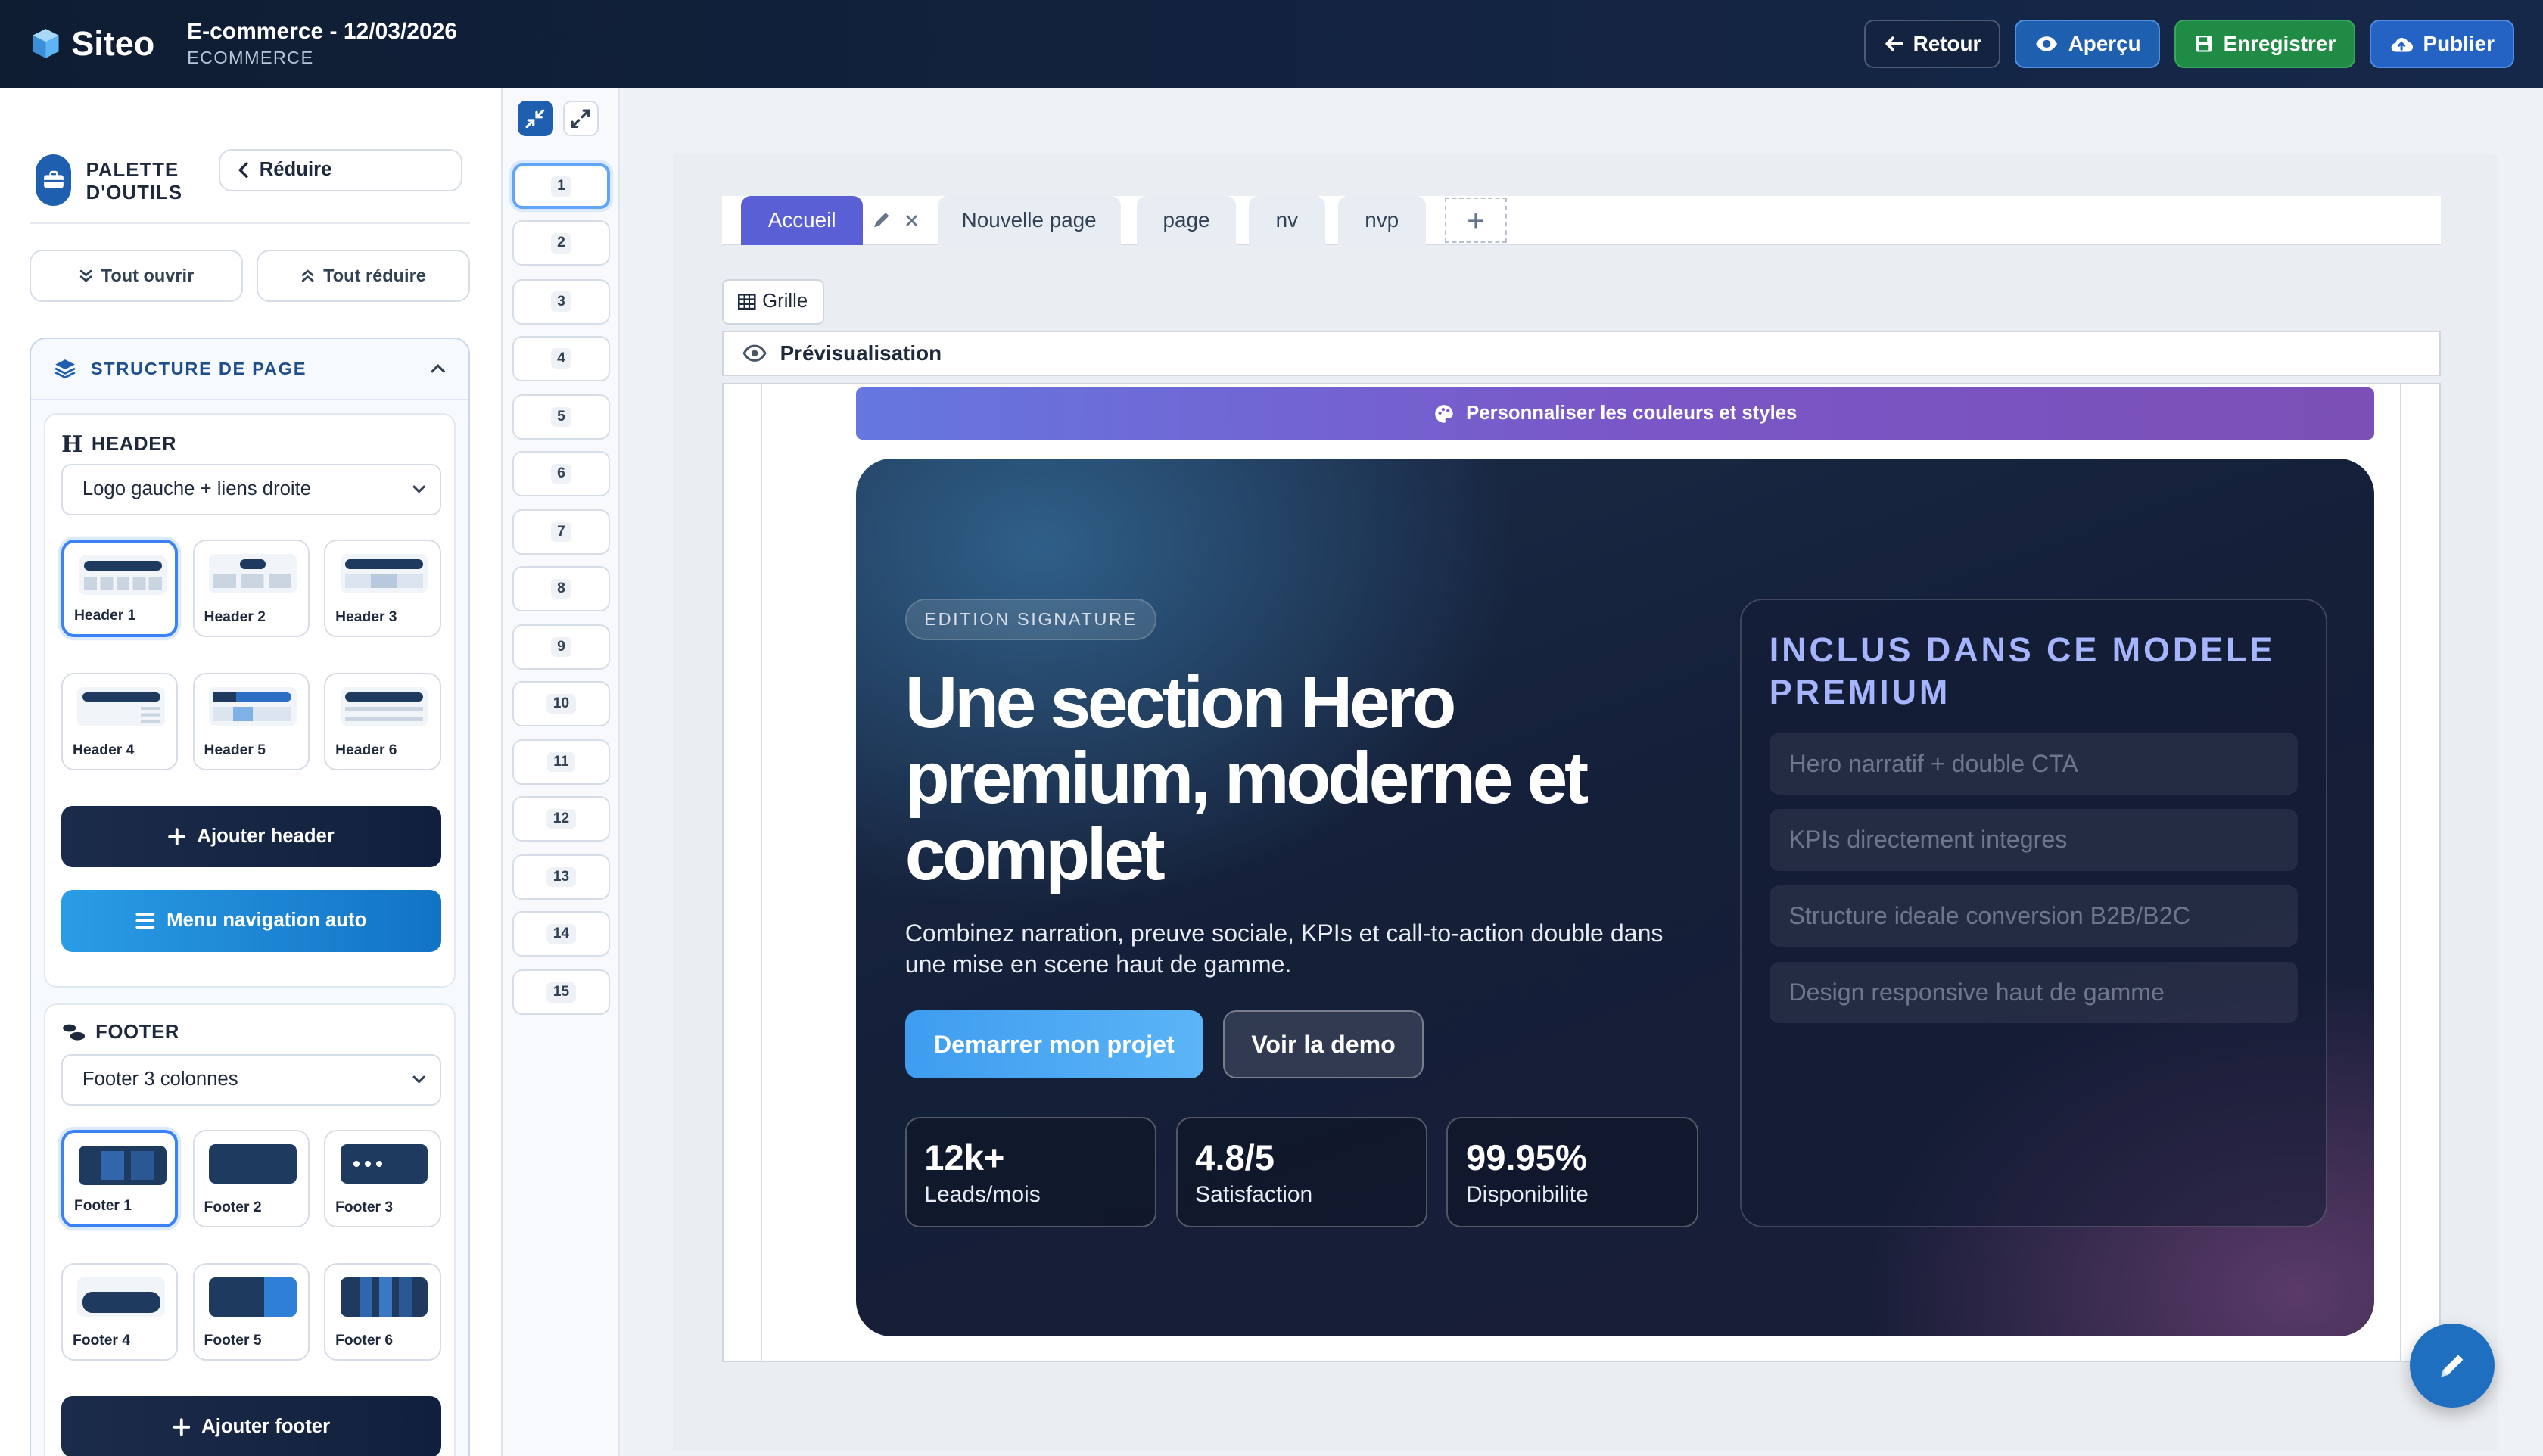 This screenshot has width=2543, height=1456. What do you see at coordinates (1476, 221) in the screenshot?
I see `add-tab-button` at bounding box center [1476, 221].